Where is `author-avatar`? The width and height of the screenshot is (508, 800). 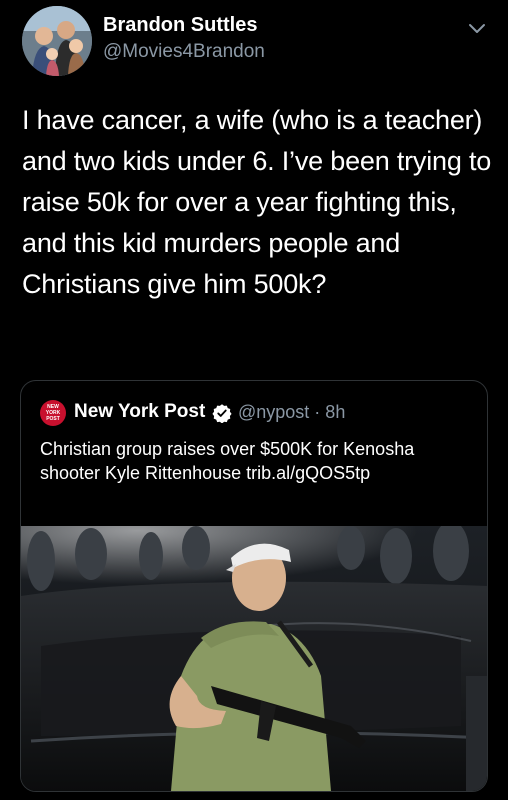
author-avatar is located at coordinates (57, 41).